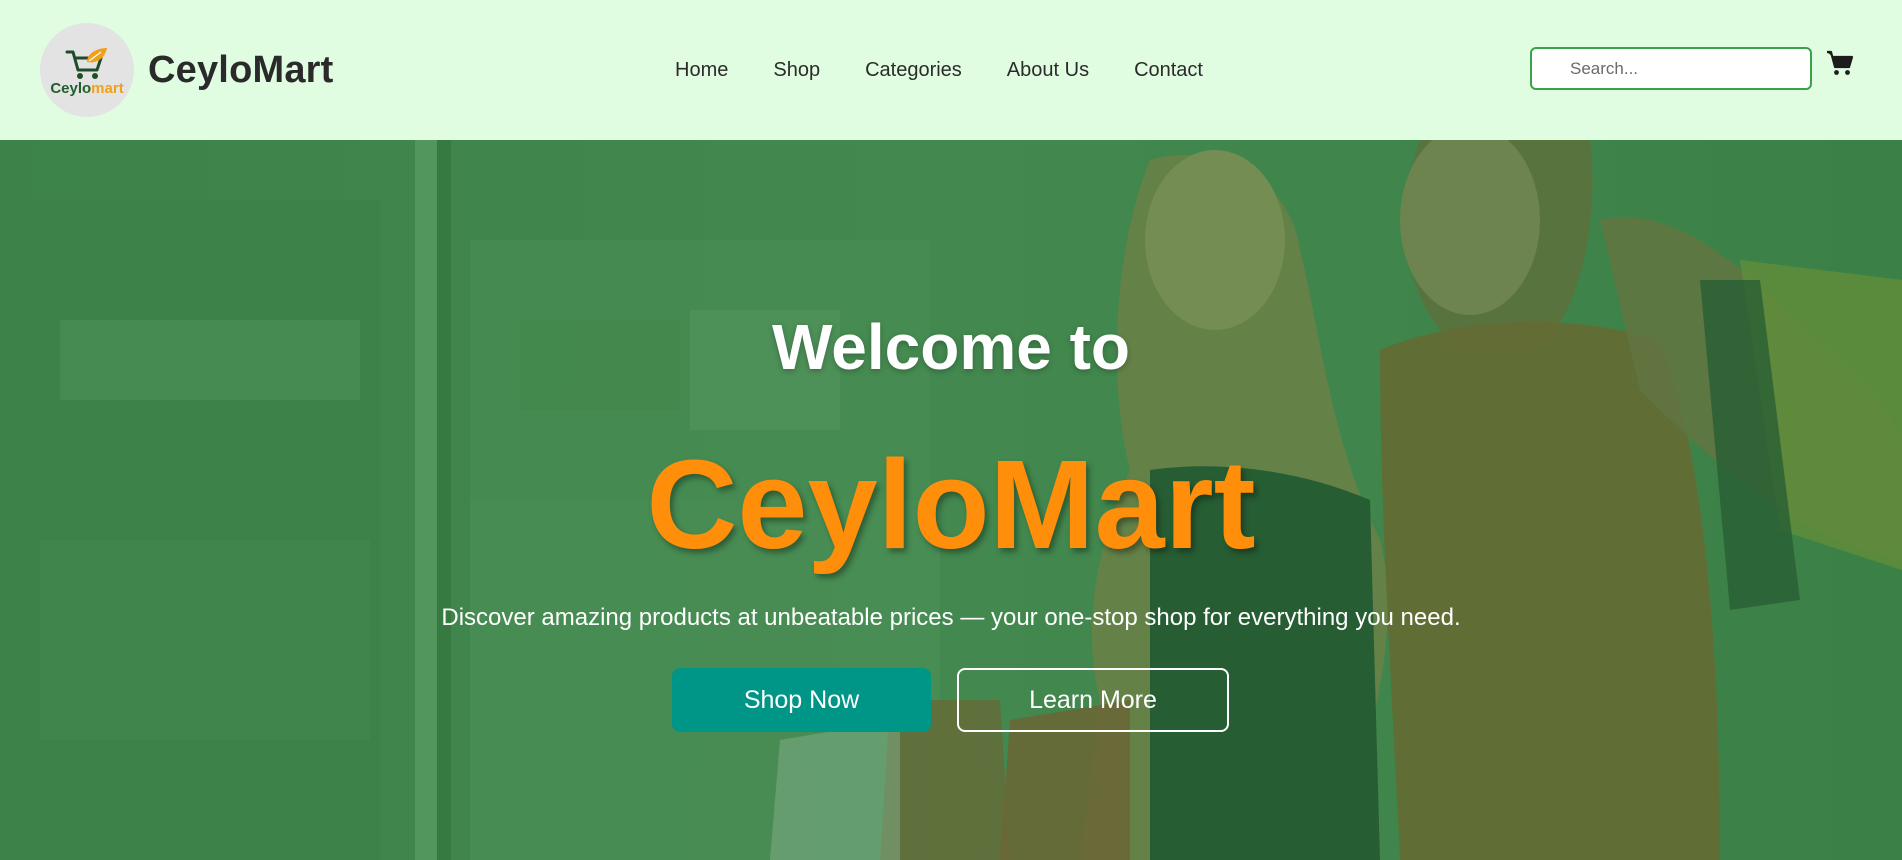 The image size is (1902, 860). What do you see at coordinates (86, 63) in the screenshot?
I see `shopping-cart-leaf-icon` at bounding box center [86, 63].